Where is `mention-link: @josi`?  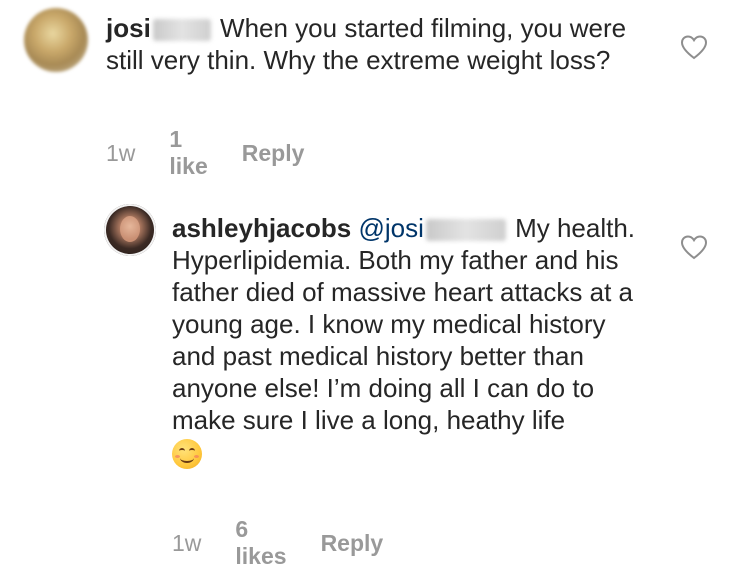 mention-link: @josi is located at coordinates (390, 228).